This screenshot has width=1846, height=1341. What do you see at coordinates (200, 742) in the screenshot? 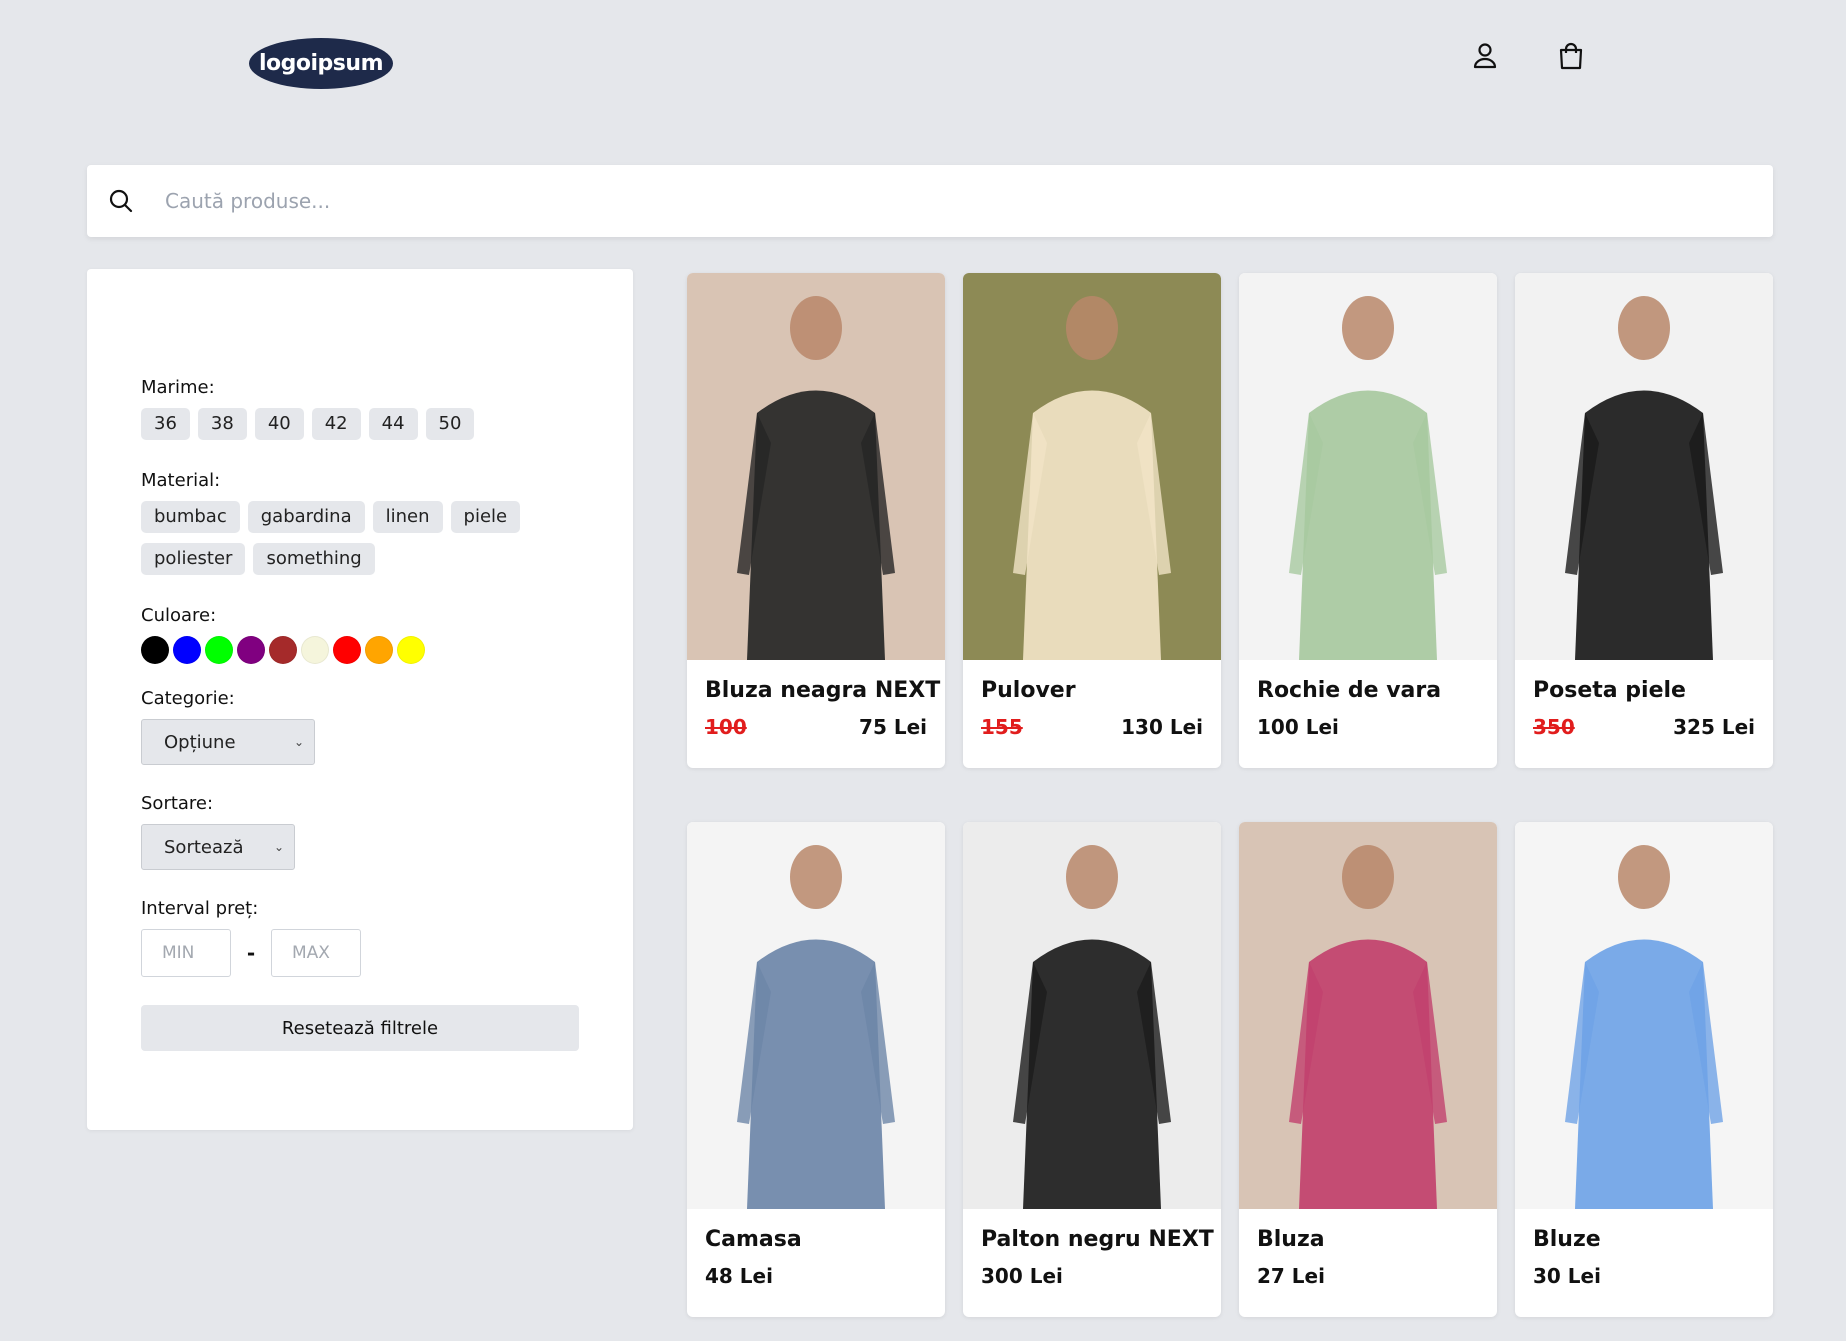
I see `category-select-value: Opțiune` at bounding box center [200, 742].